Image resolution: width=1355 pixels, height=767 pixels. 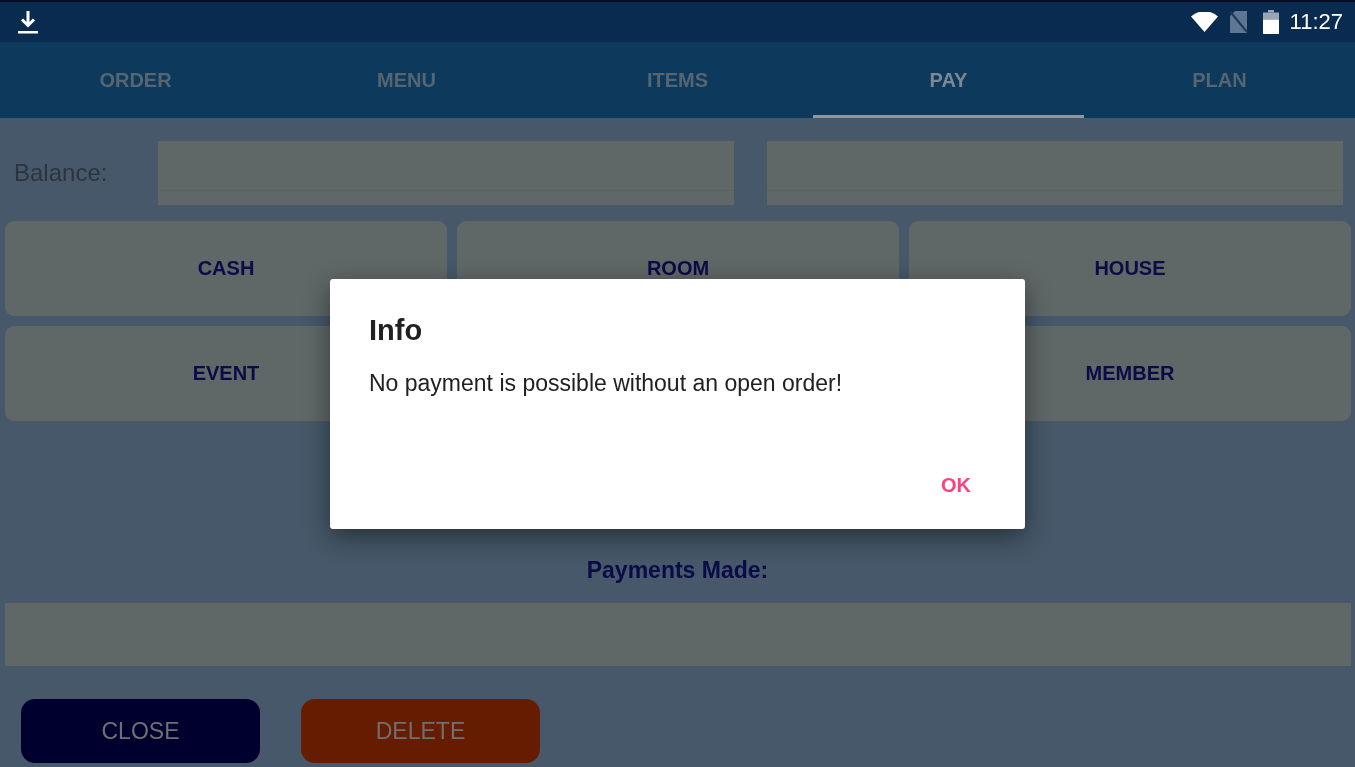 I want to click on payment-method-button: CASH, so click(x=226, y=268).